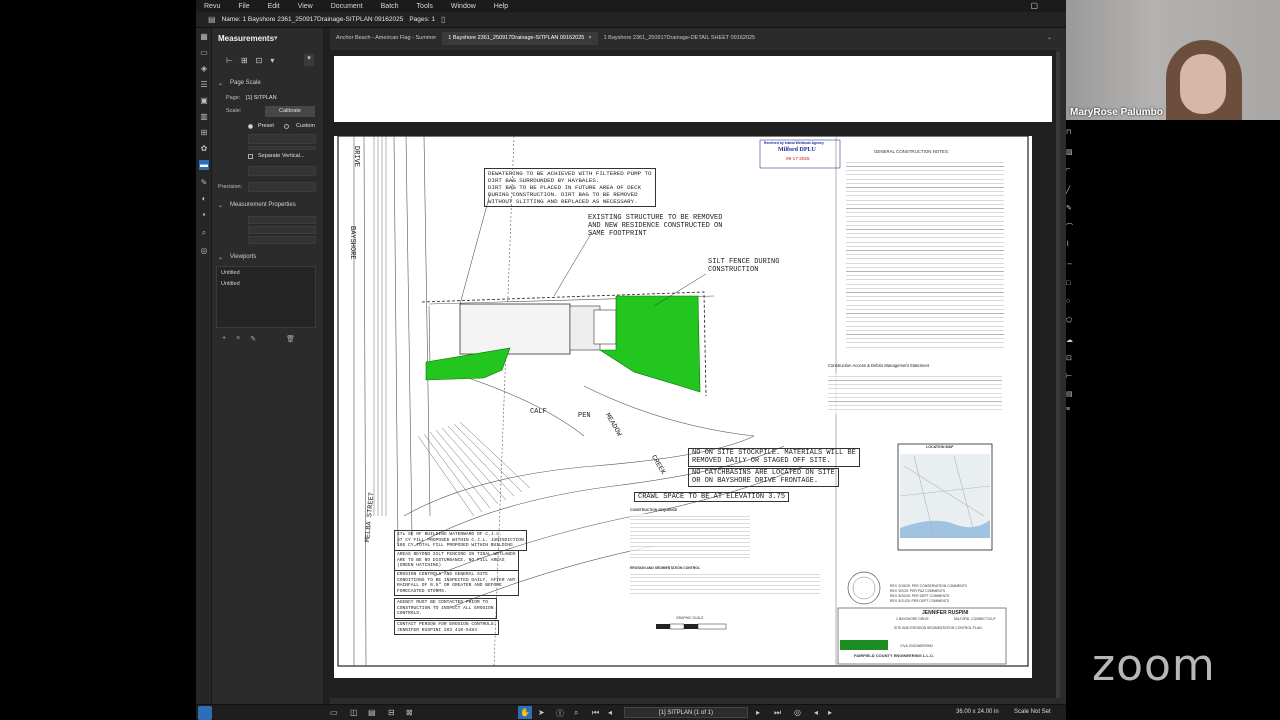  What do you see at coordinates (391, 712) in the screenshot?
I see `markup-list-icon: ⊟` at bounding box center [391, 712].